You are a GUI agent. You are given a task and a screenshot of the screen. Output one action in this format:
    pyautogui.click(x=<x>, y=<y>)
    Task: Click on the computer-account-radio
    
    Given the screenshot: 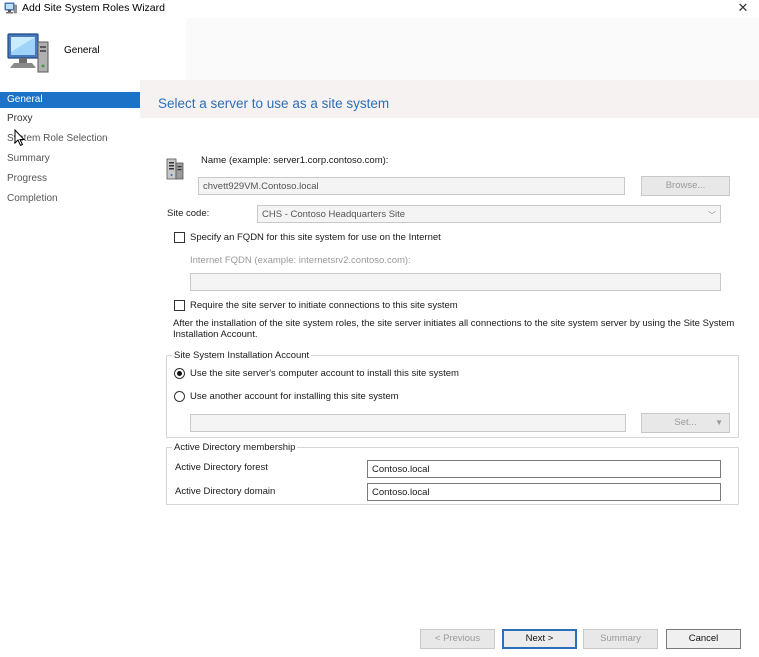 What is the action you would take?
    pyautogui.click(x=179, y=373)
    